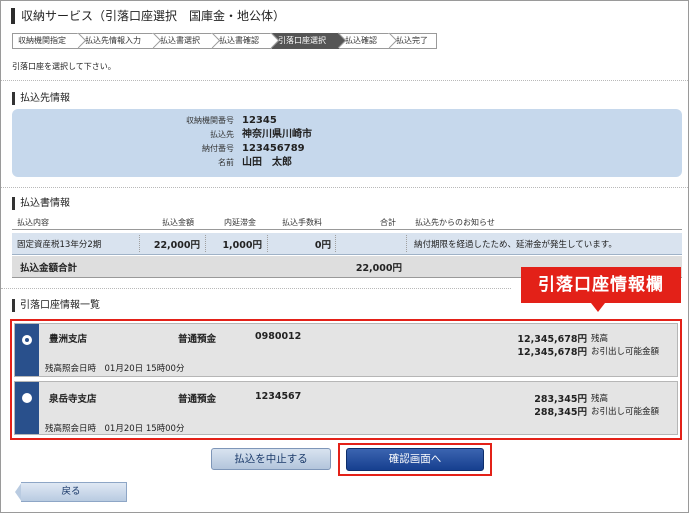 The width and height of the screenshot is (689, 513). I want to click on invoice-notice: 納付期限を経過したため、延滞金が発生しています。, so click(515, 244).